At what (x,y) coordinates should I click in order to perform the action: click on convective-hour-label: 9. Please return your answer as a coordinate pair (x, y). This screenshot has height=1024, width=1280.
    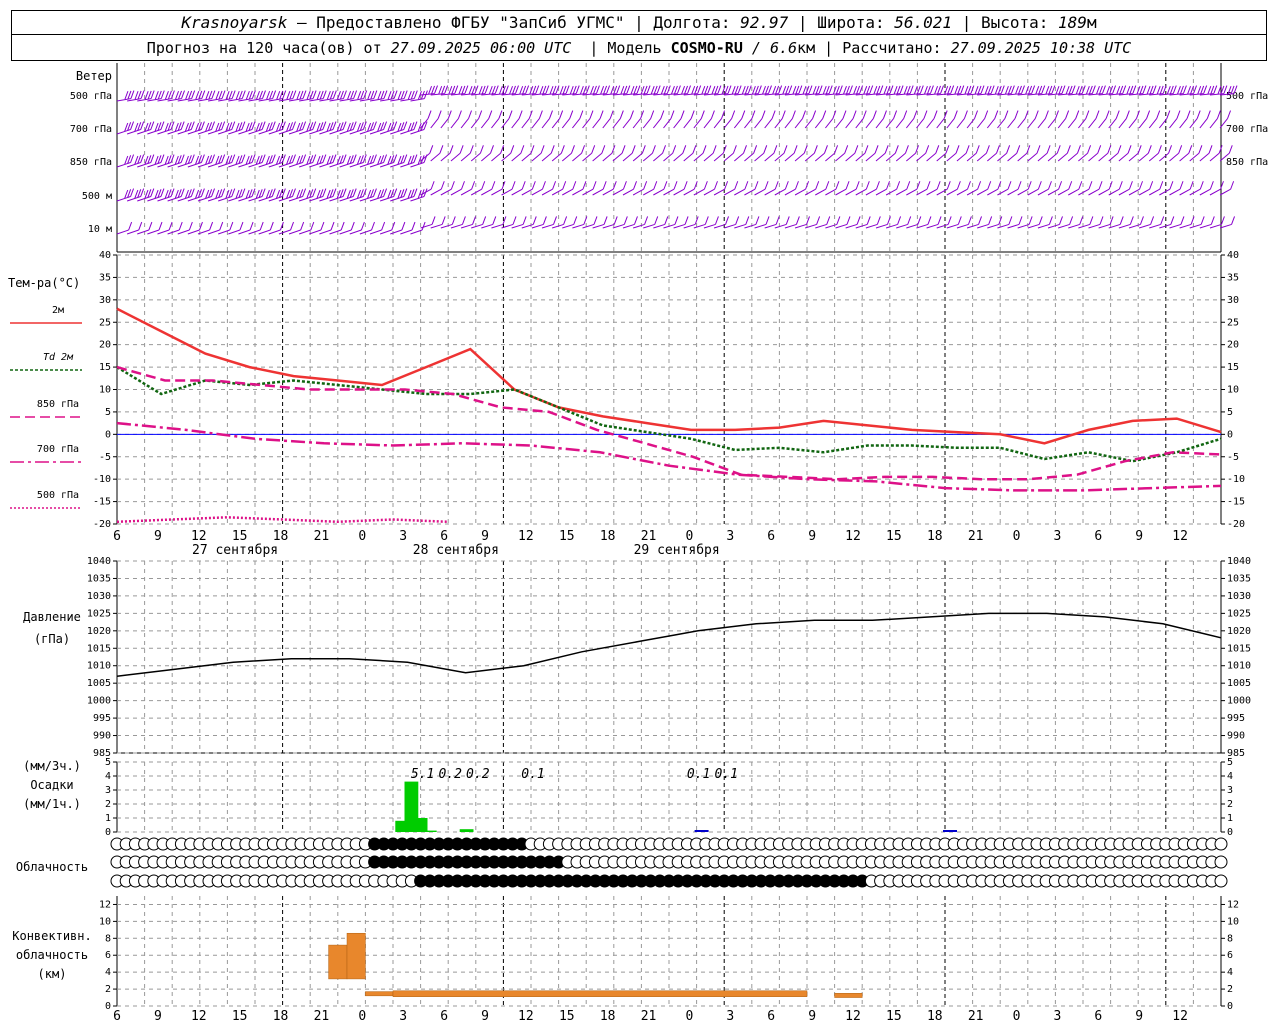
    Looking at the image, I should click on (1139, 1016).